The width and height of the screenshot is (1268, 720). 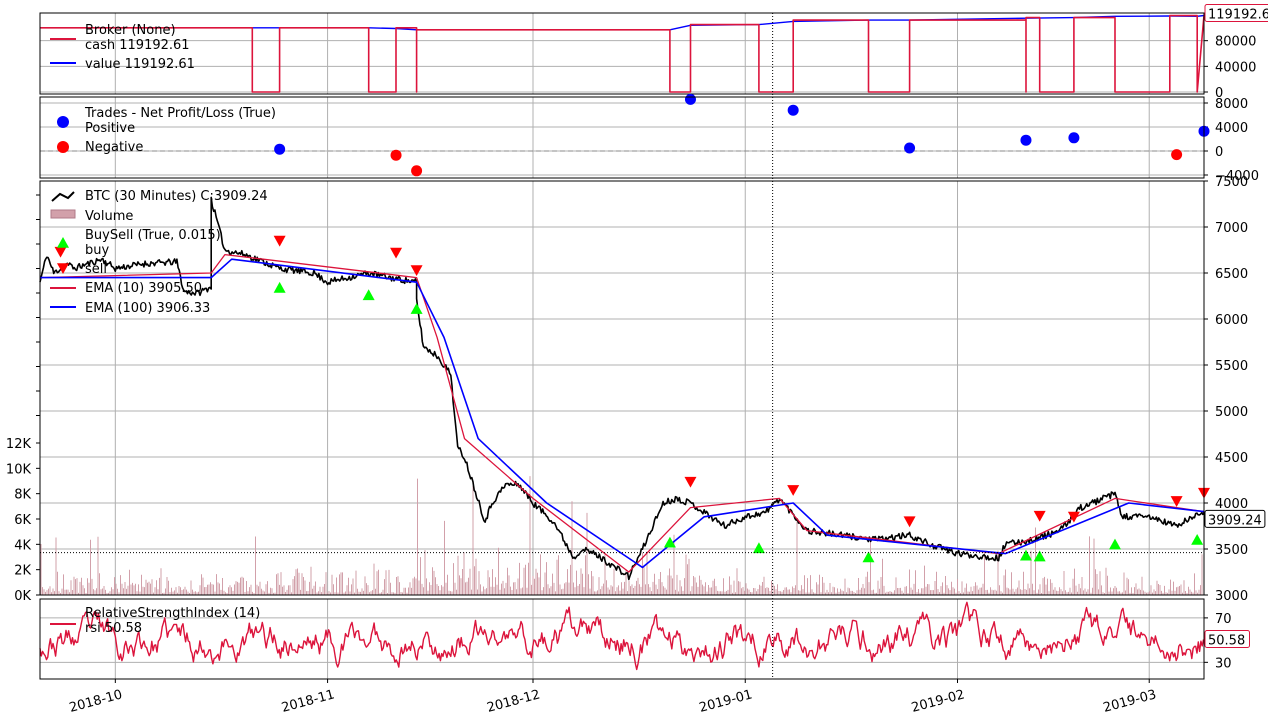 I want to click on legend-close: BTC (30 Minutes) C:3909.24, so click(x=176, y=196).